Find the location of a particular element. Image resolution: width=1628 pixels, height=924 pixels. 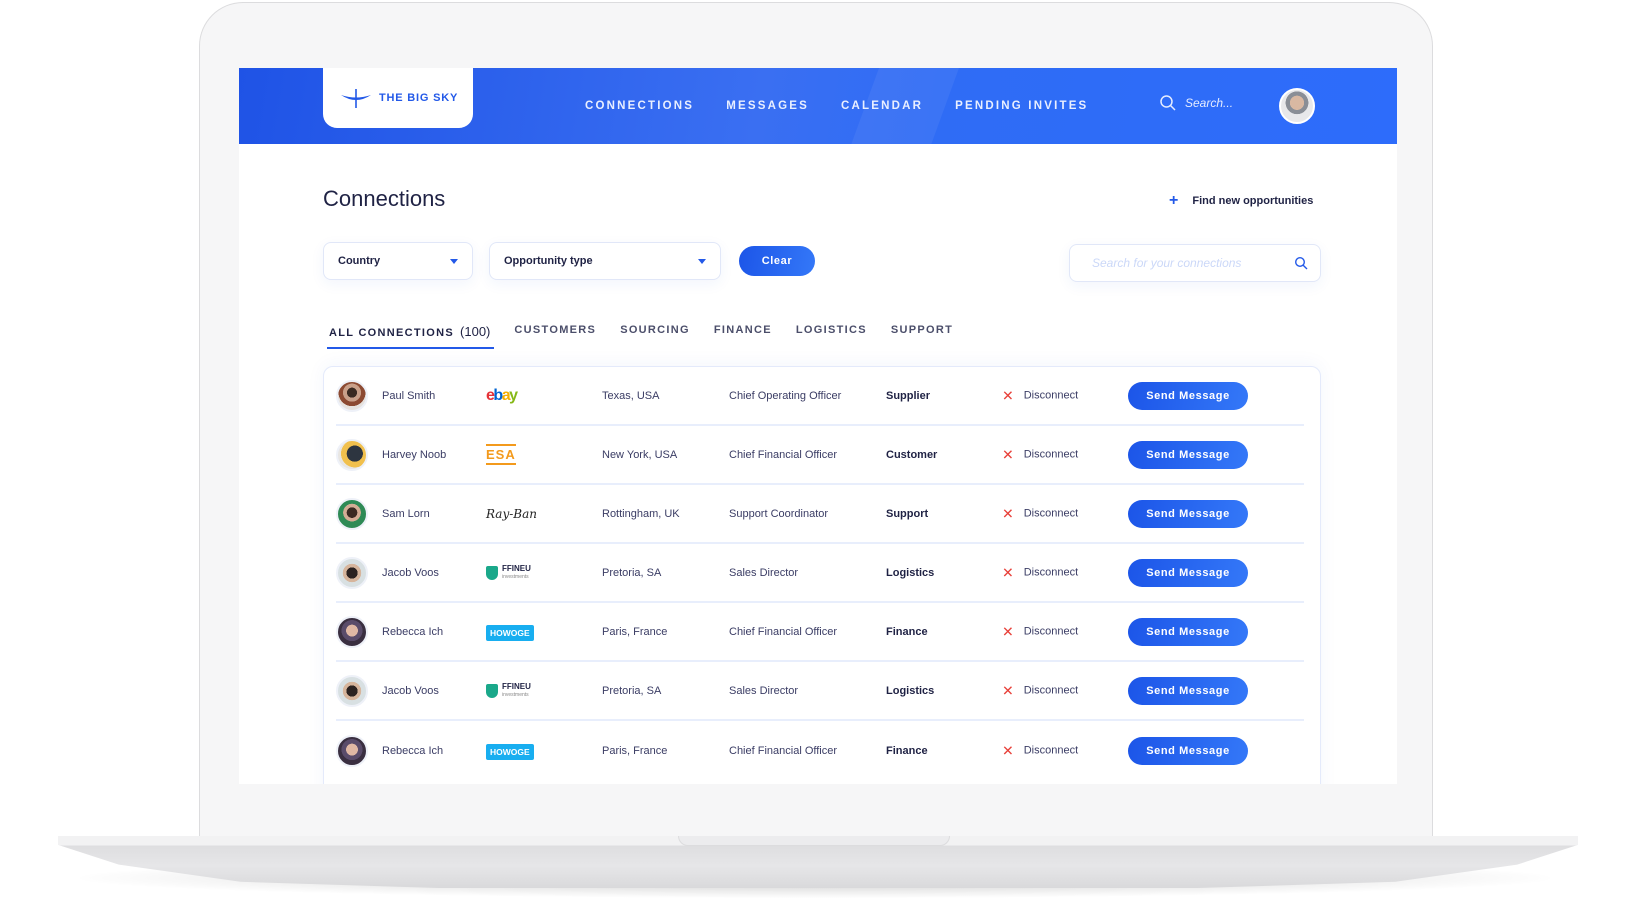

contact-name: Harvey Noob is located at coordinates (414, 455).